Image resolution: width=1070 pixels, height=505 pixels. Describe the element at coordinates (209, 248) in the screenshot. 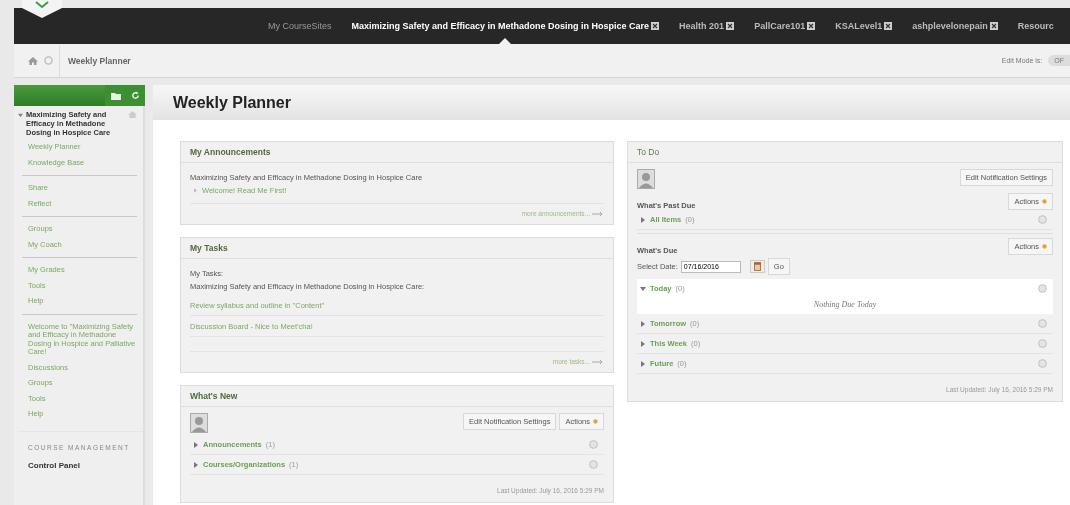

I see `panel-title: My Tasks` at that location.